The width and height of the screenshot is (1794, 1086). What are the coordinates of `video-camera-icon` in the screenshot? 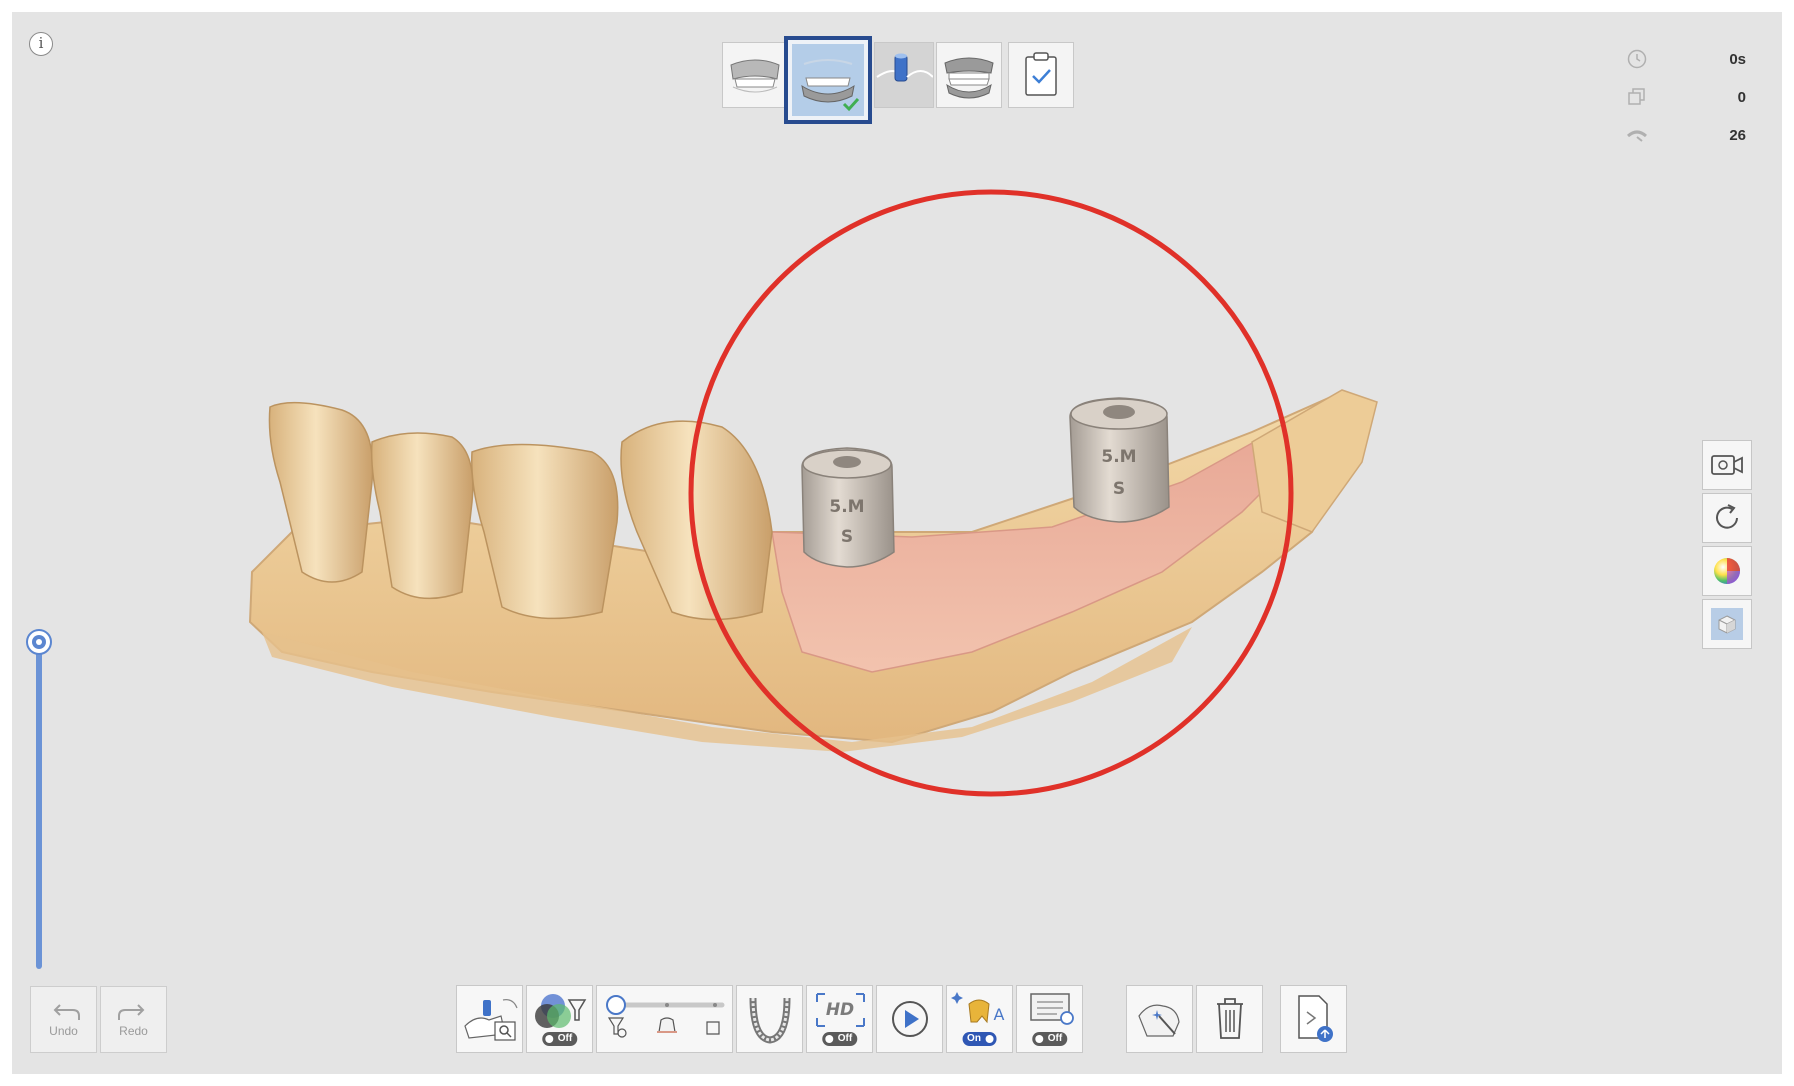 It's located at (1727, 465).